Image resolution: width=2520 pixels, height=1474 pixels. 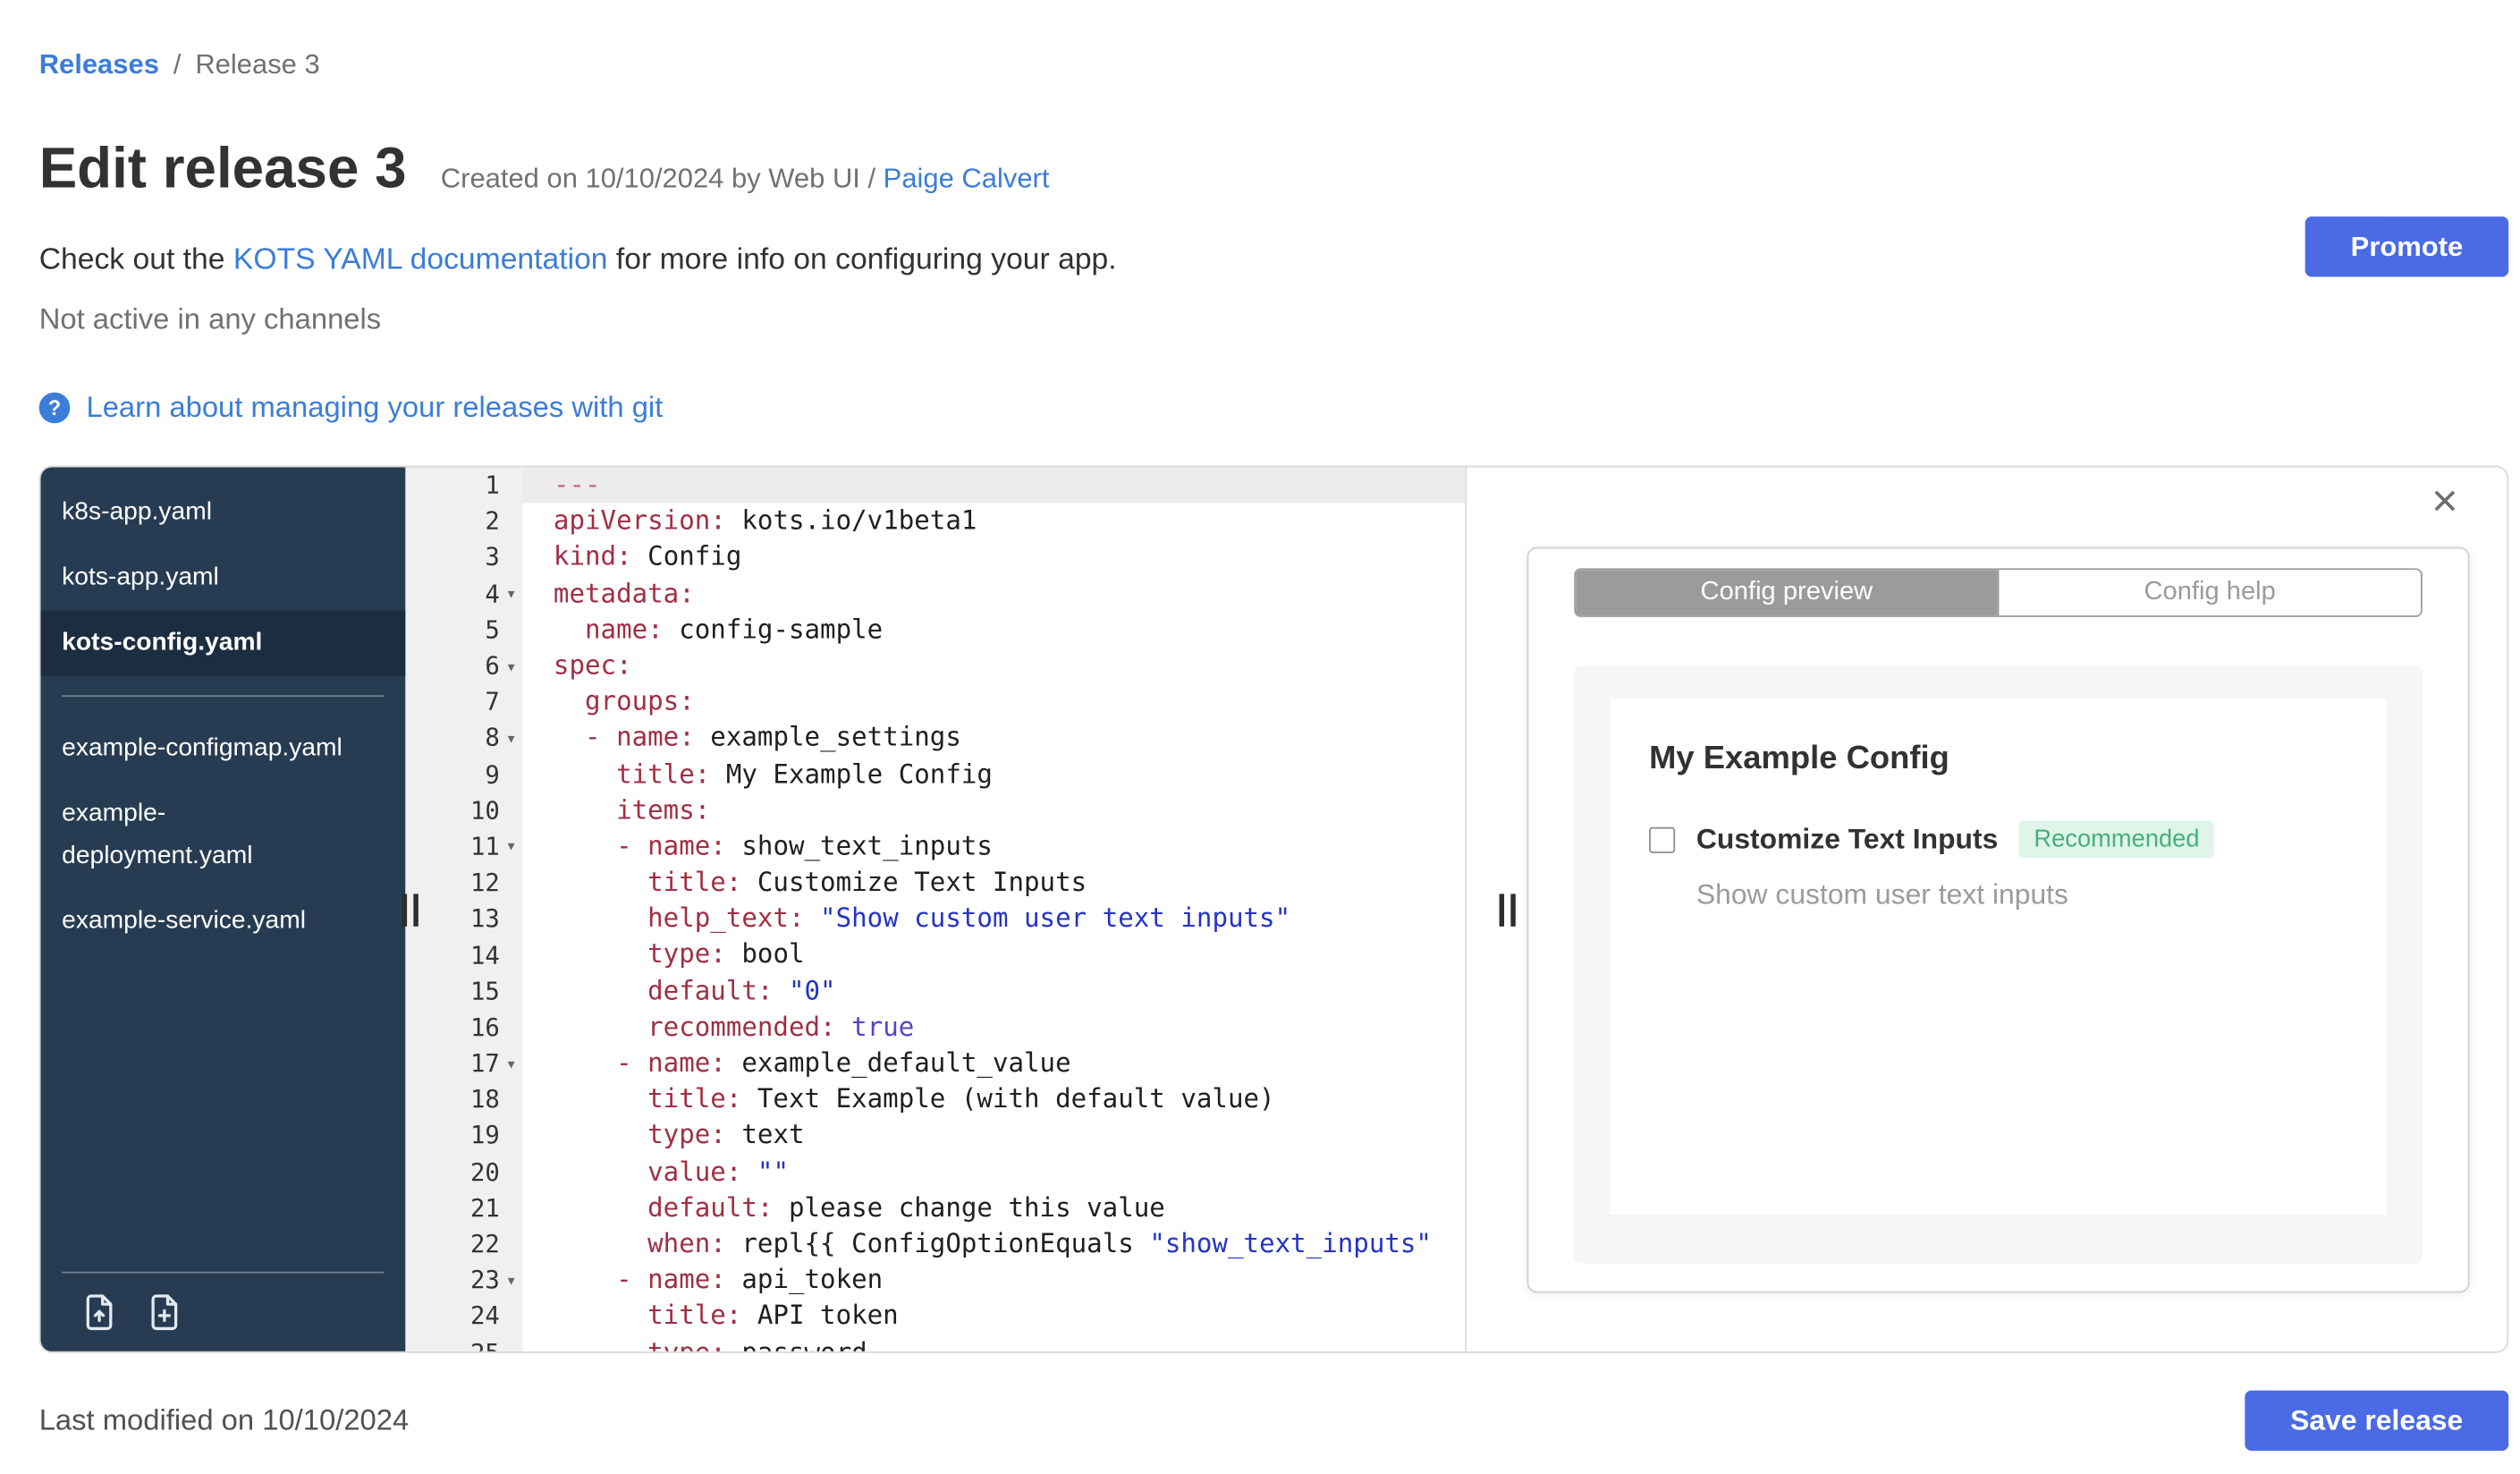 I want to click on code-text: title: Text Example (with default value), so click(x=993, y=1099).